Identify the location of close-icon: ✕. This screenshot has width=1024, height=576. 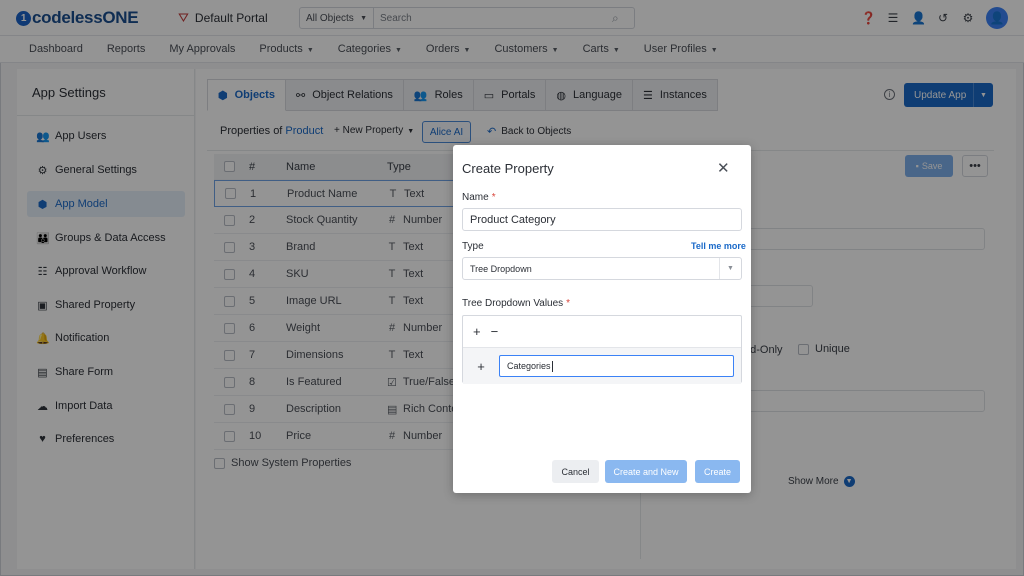
(723, 168).